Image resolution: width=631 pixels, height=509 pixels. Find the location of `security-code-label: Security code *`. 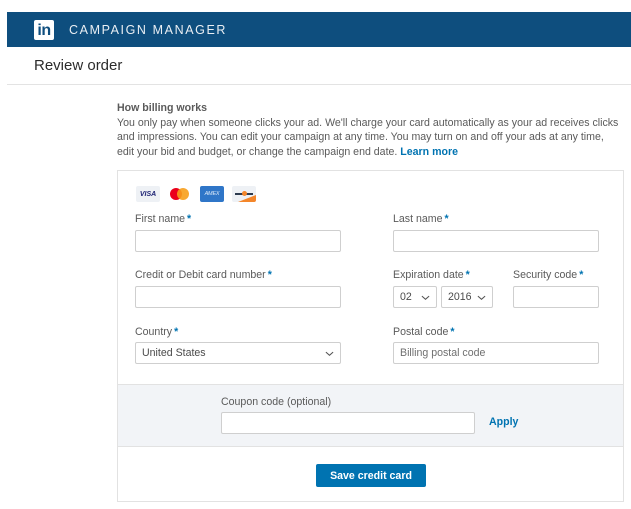

security-code-label: Security code * is located at coordinates (548, 275).